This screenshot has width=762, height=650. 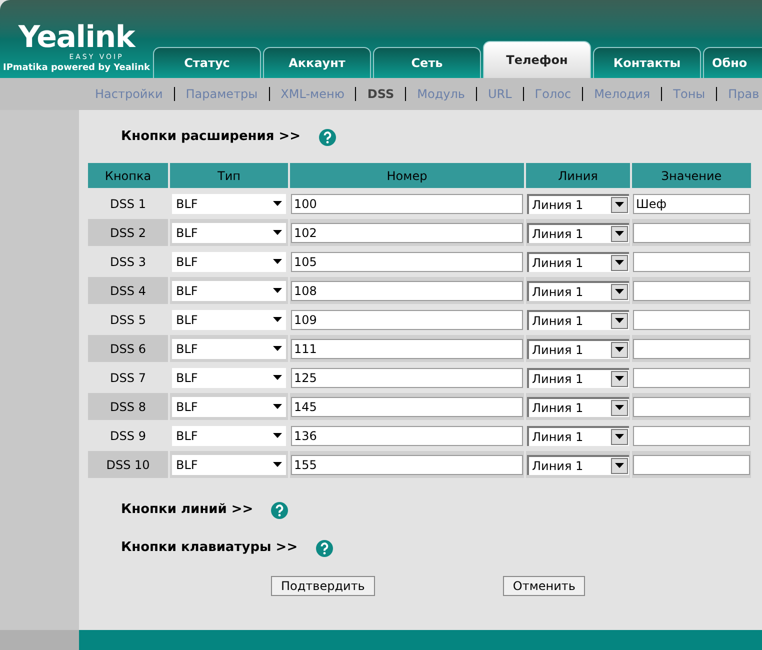 I want to click on nav-tab: Аккаунт, so click(x=317, y=62).